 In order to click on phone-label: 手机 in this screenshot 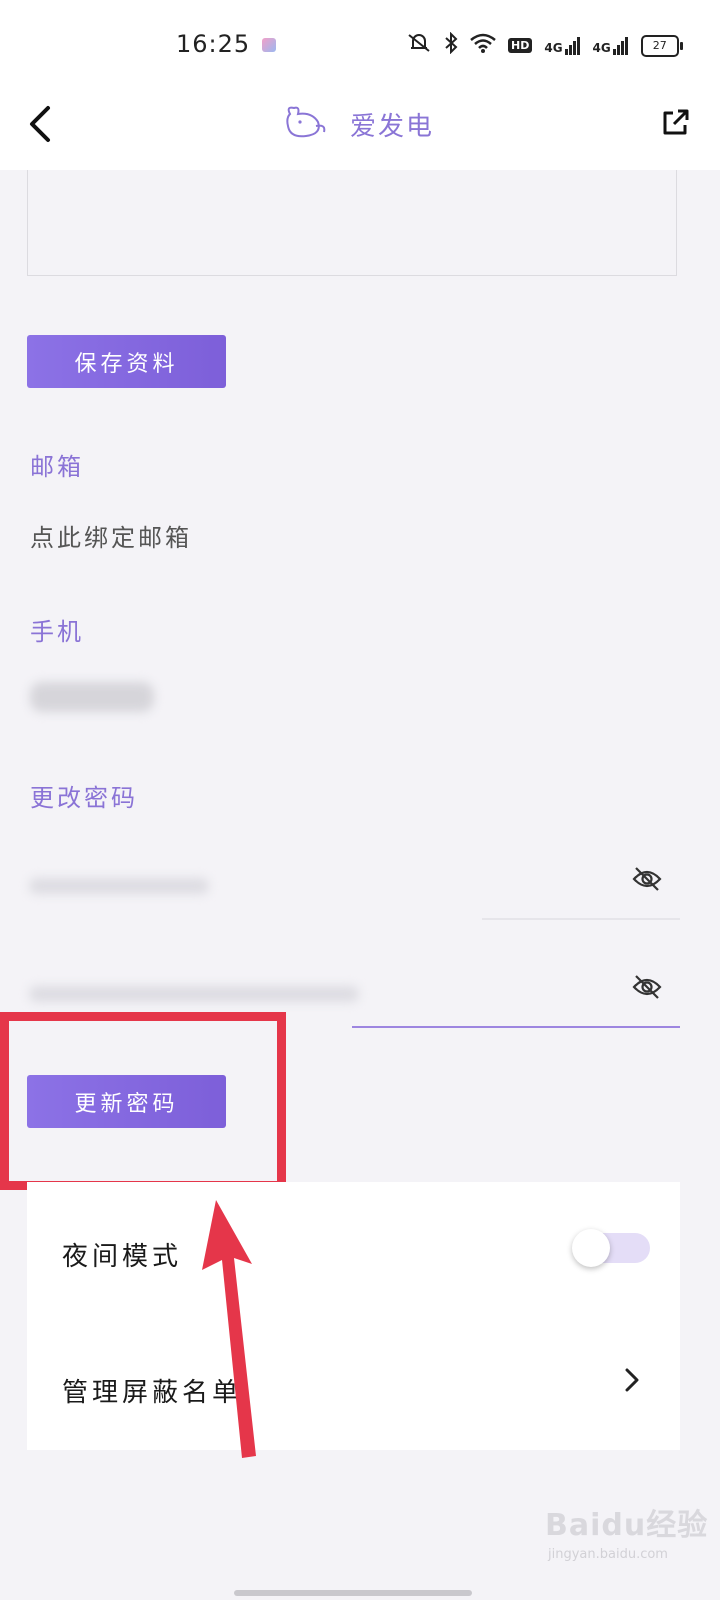, I will do `click(57, 632)`.